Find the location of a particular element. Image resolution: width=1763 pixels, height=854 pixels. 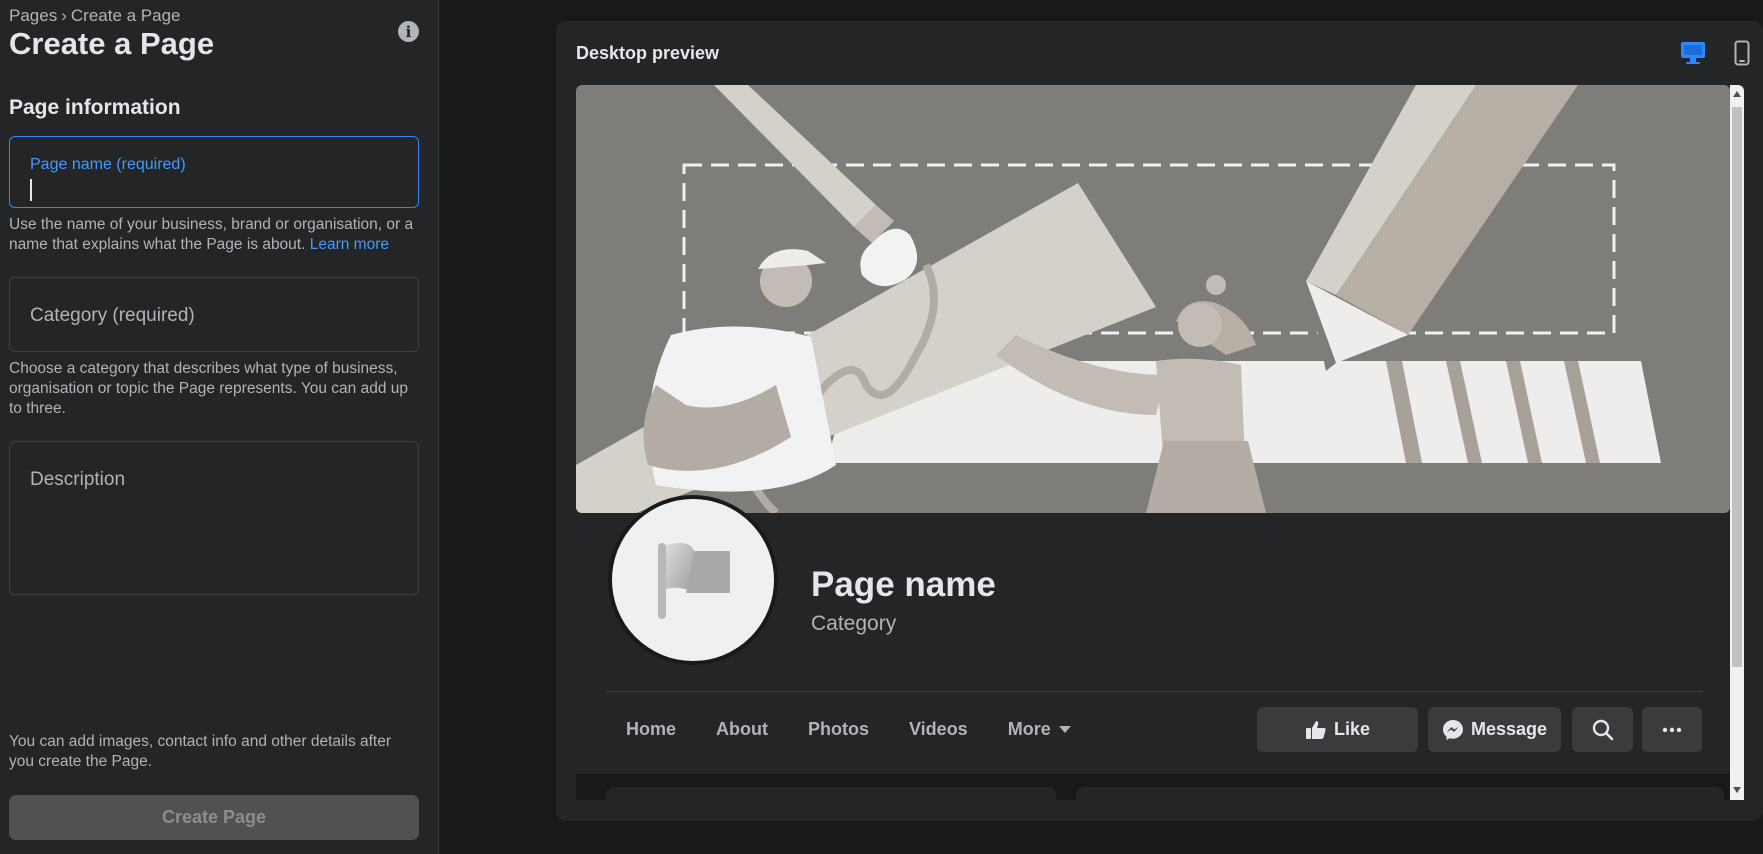

breadcrumb-pages: Pages is located at coordinates (33, 15).